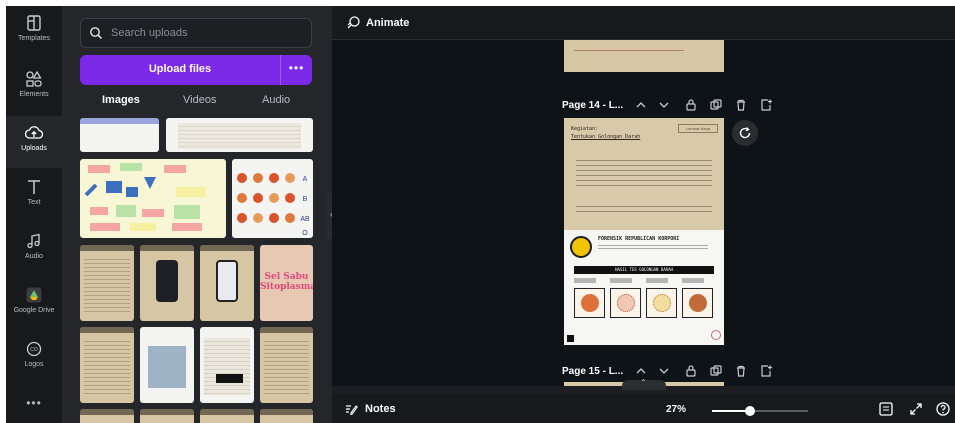 The width and height of the screenshot is (955, 423). What do you see at coordinates (760, 411) in the screenshot?
I see `zoom-slider` at bounding box center [760, 411].